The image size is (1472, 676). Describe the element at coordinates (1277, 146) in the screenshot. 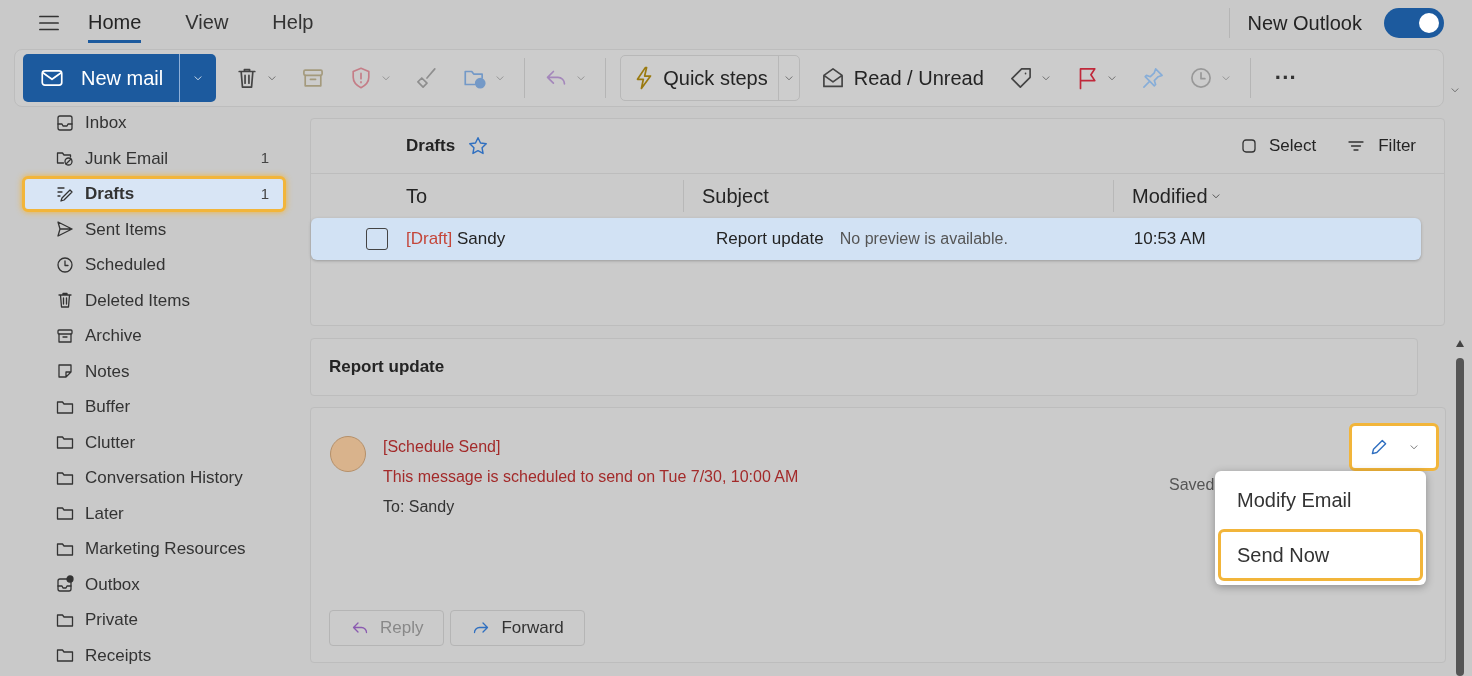

I see `select-button: Select` at that location.